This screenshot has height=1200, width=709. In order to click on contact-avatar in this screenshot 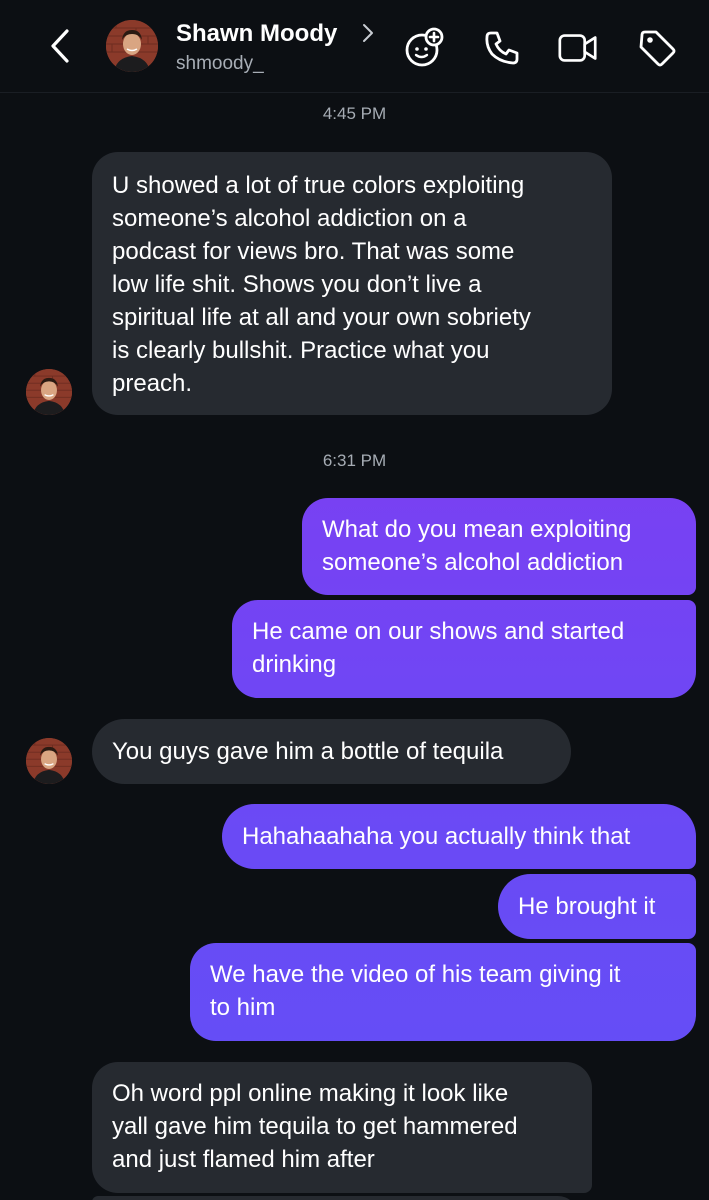, I will do `click(132, 46)`.